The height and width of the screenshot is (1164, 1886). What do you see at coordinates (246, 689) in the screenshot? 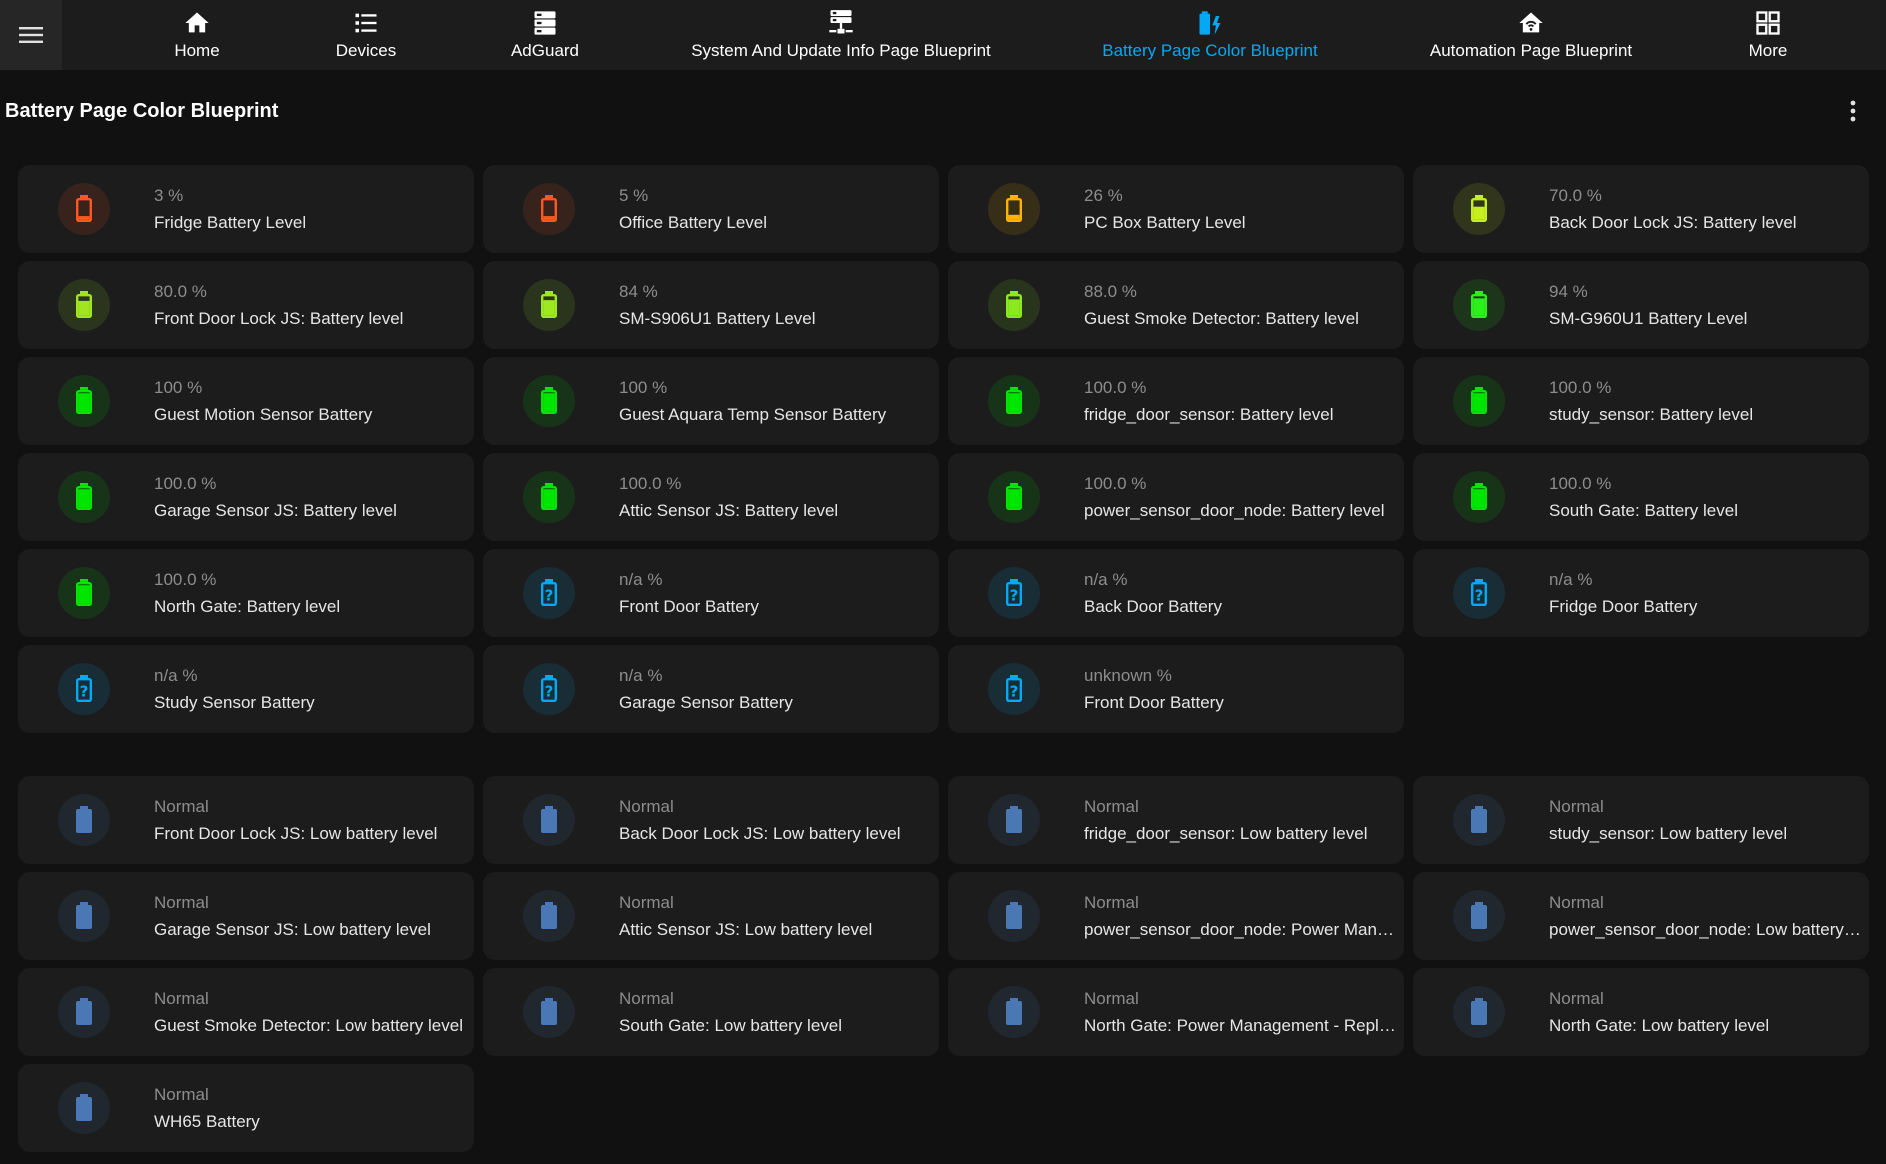
I see `battery-level-tile: ? n/a % Study Sensor Battery` at bounding box center [246, 689].